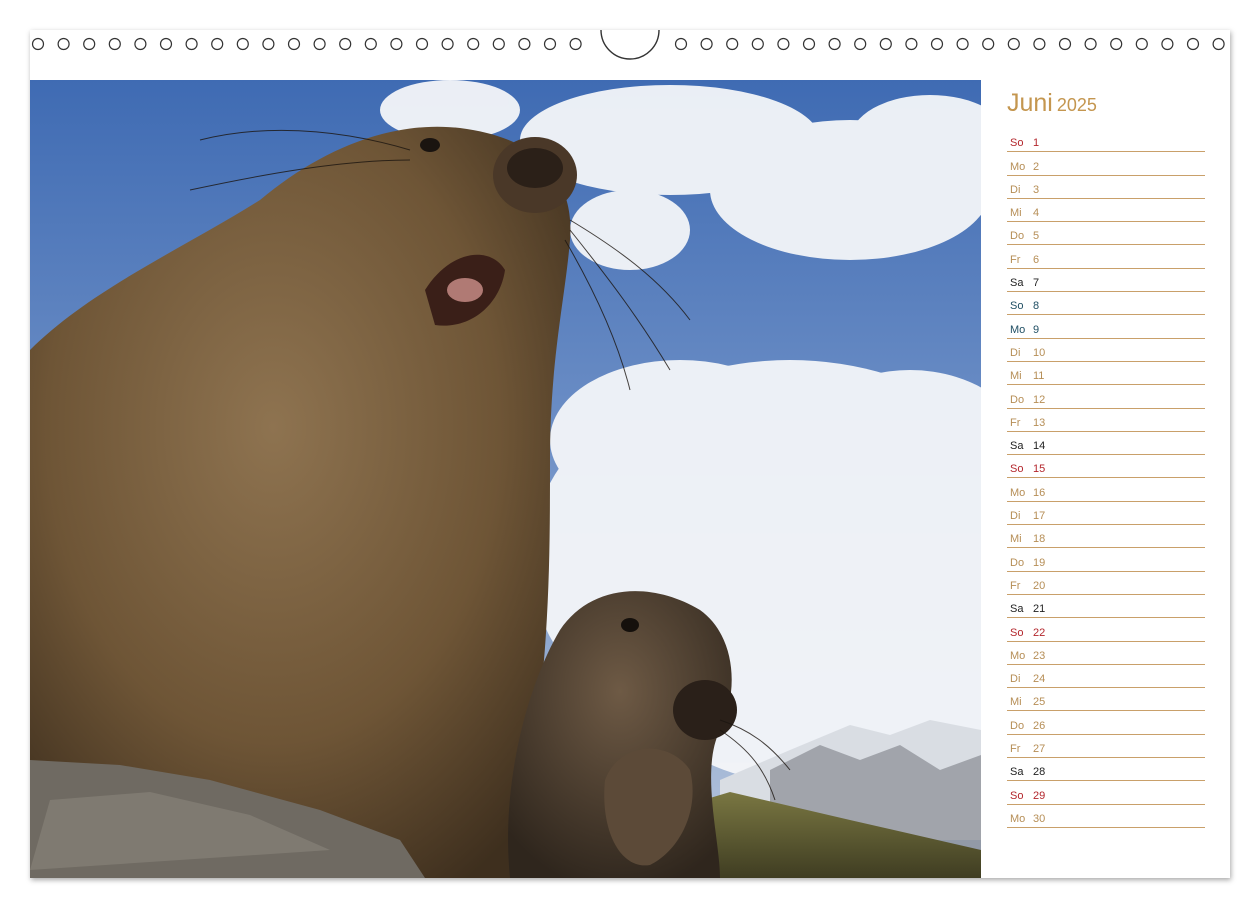 The width and height of the screenshot is (1260, 908). Describe the element at coordinates (1106, 630) in the screenshot. I see `day-row: So 22` at that location.